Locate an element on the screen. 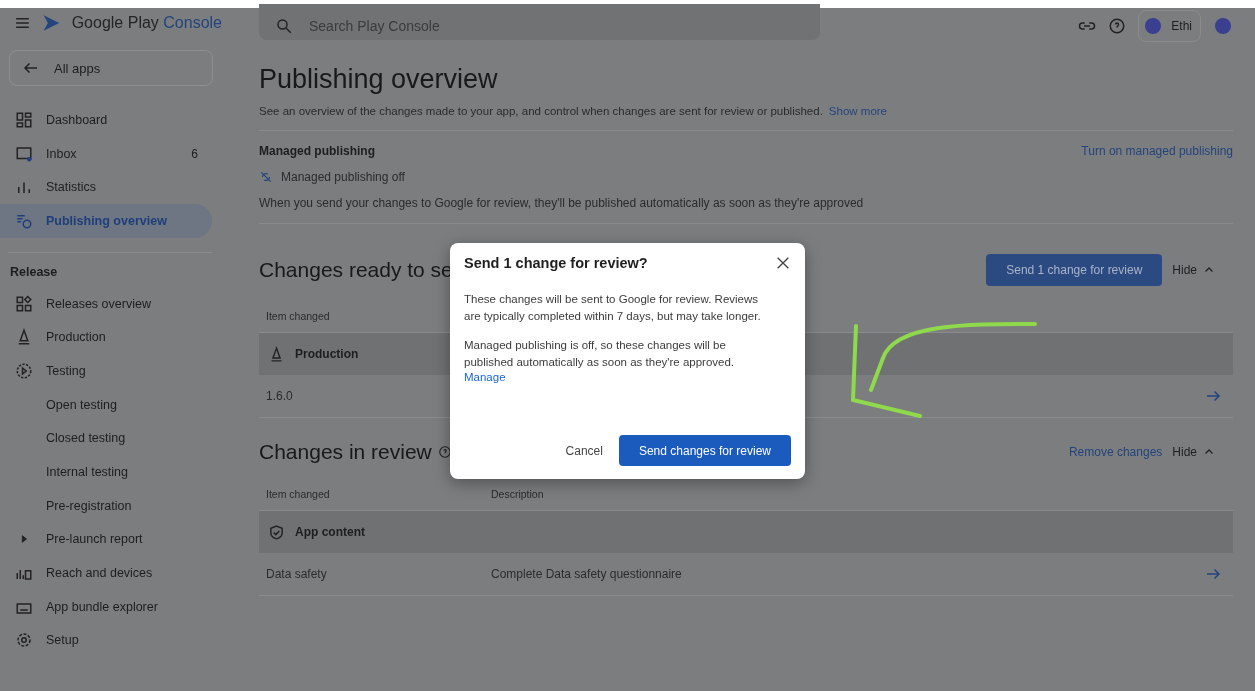 The image size is (1255, 691). table-cell: Data safety is located at coordinates (371, 574).